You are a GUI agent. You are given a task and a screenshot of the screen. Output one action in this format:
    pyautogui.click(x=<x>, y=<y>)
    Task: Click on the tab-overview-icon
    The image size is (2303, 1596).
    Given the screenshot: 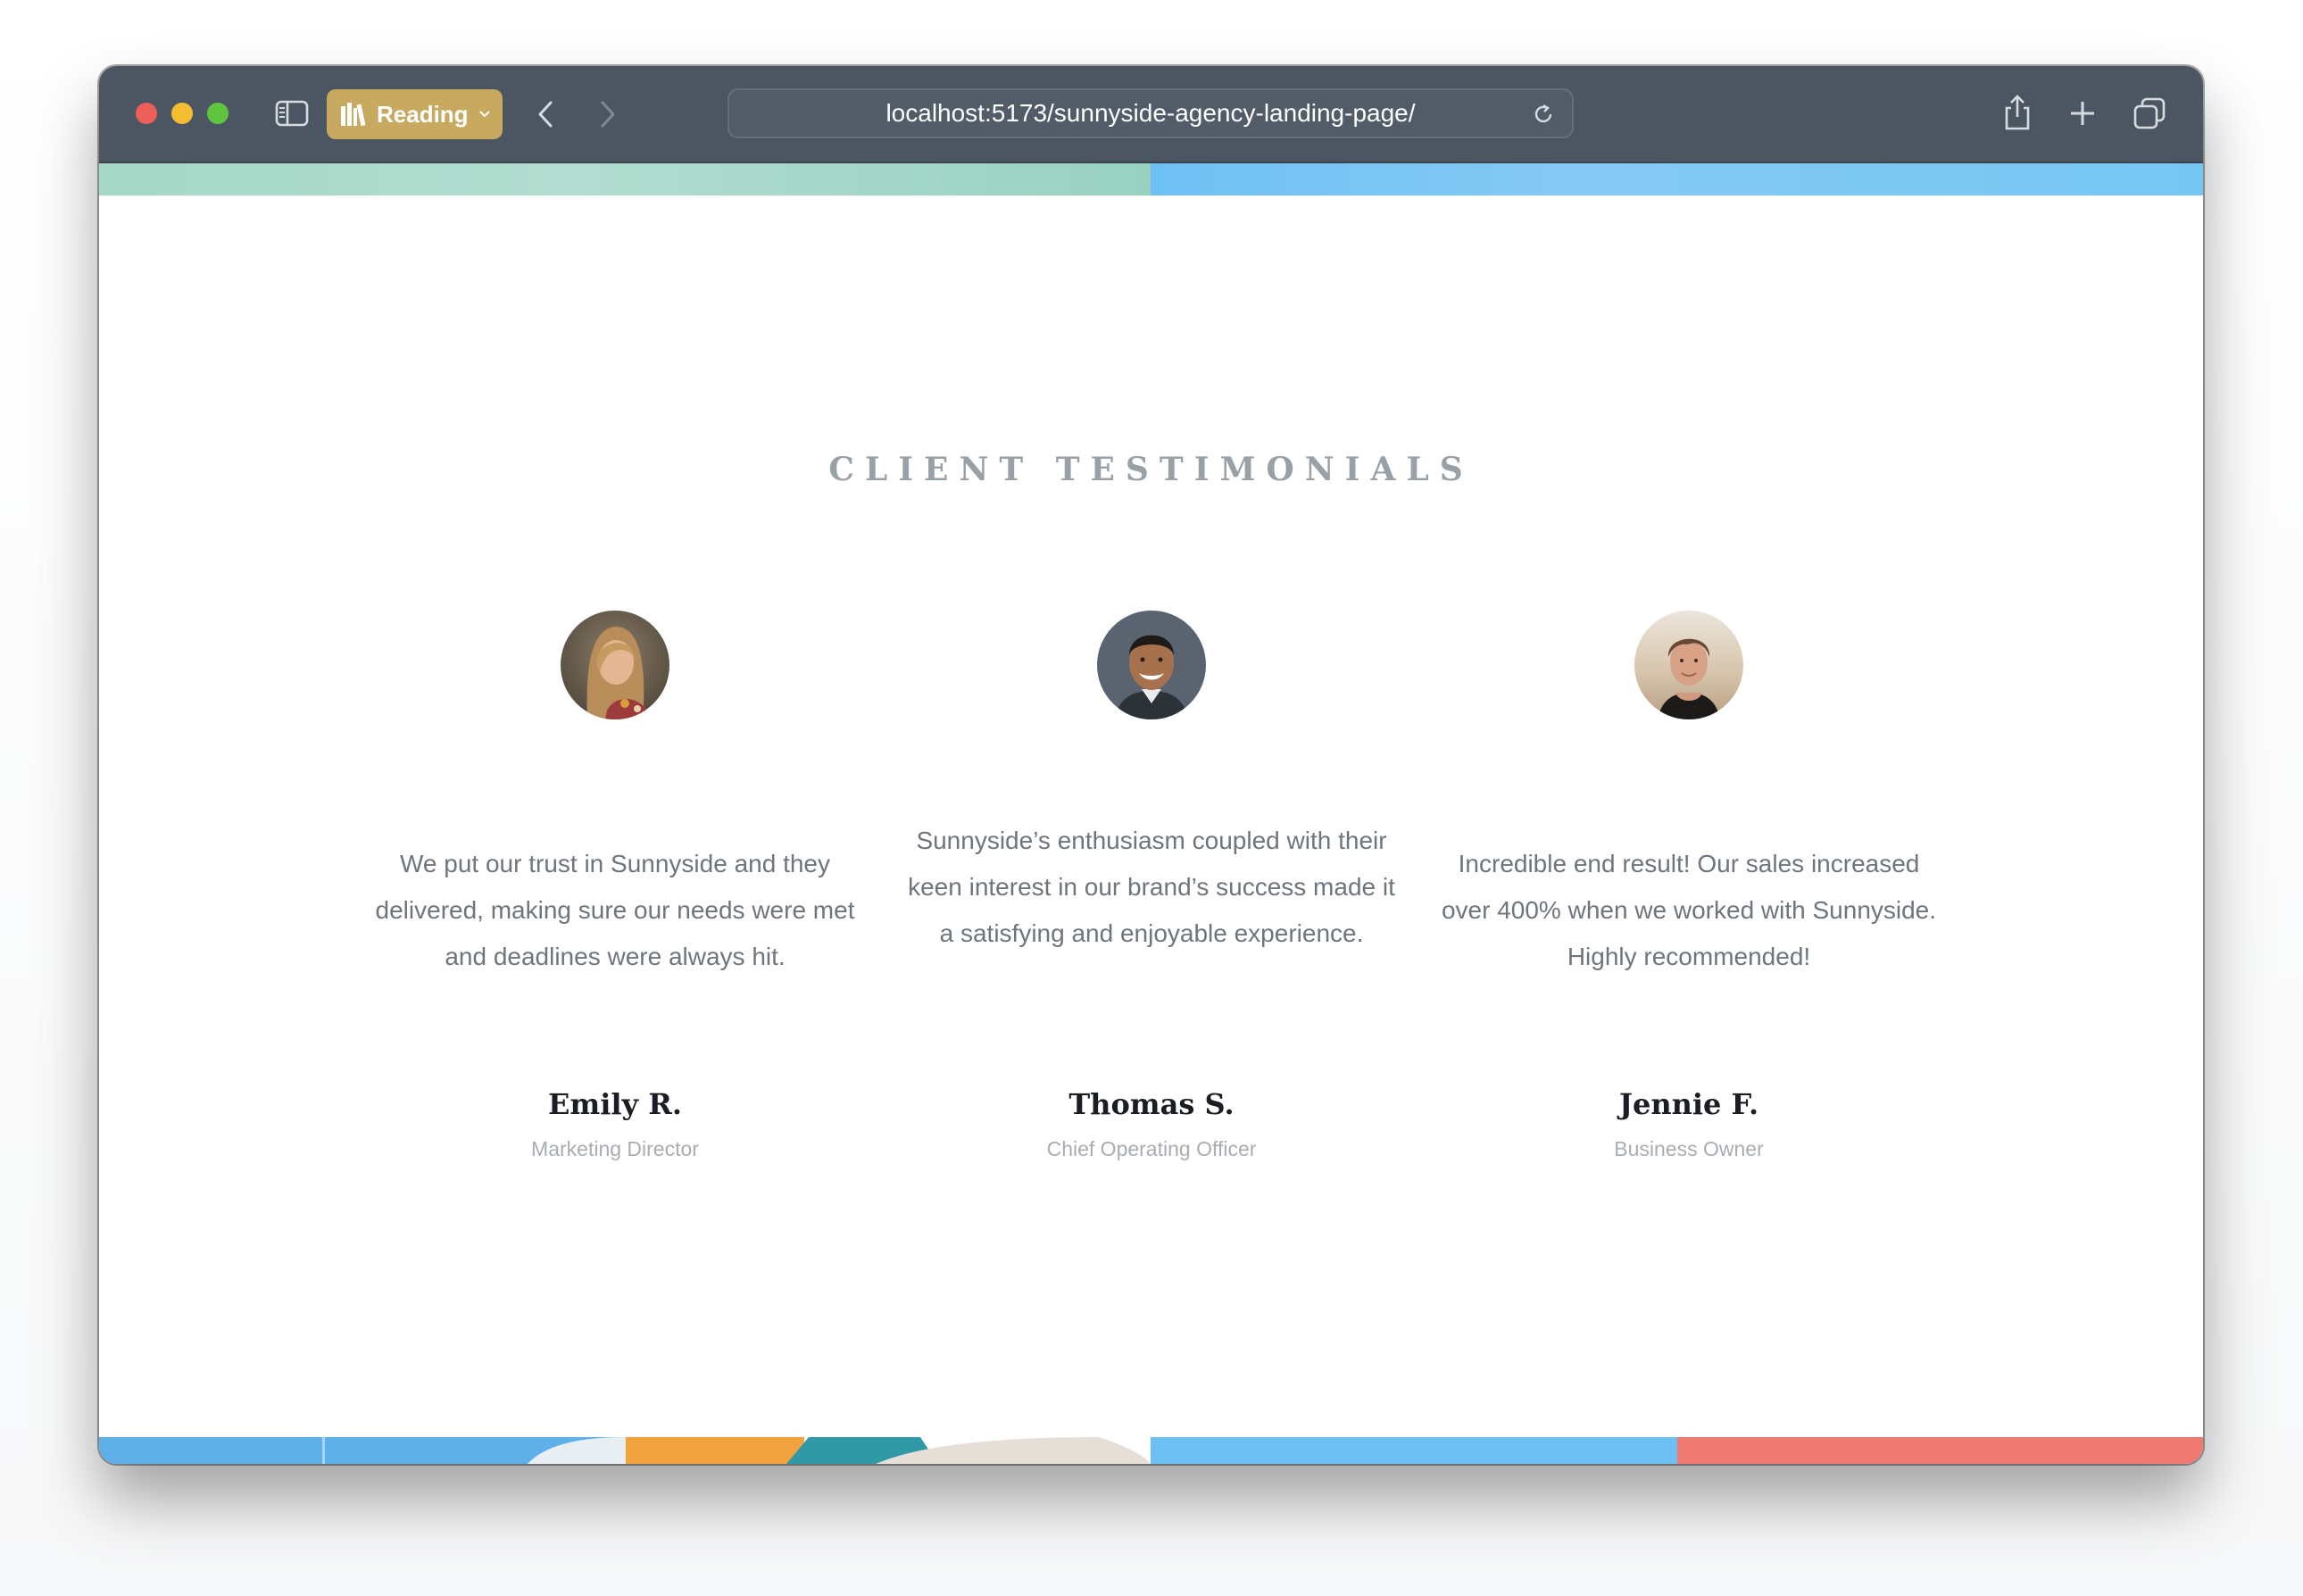 What is the action you would take?
    pyautogui.click(x=2149, y=114)
    